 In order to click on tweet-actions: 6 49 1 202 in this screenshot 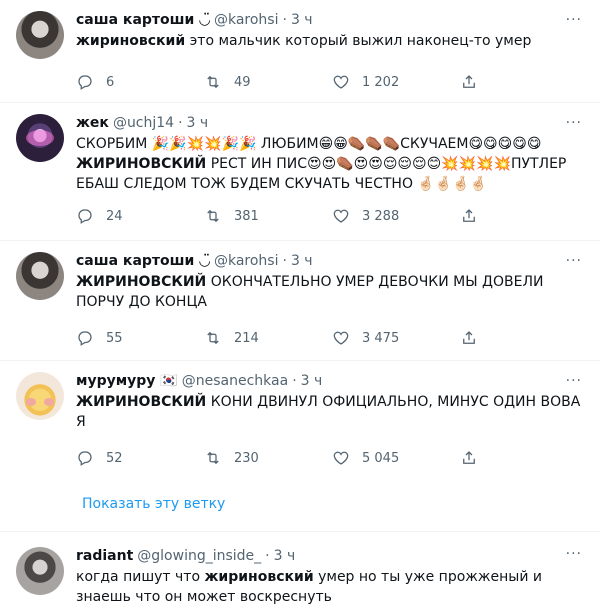, I will do `click(330, 82)`.